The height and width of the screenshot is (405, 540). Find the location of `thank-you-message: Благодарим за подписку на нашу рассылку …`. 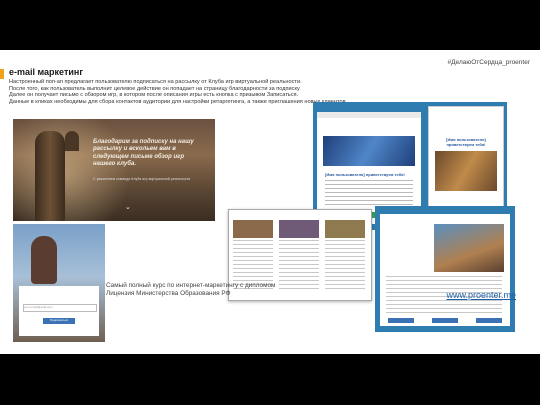

thank-you-message: Благодарим за подписку на нашу рассылку … is located at coordinates (143, 153).